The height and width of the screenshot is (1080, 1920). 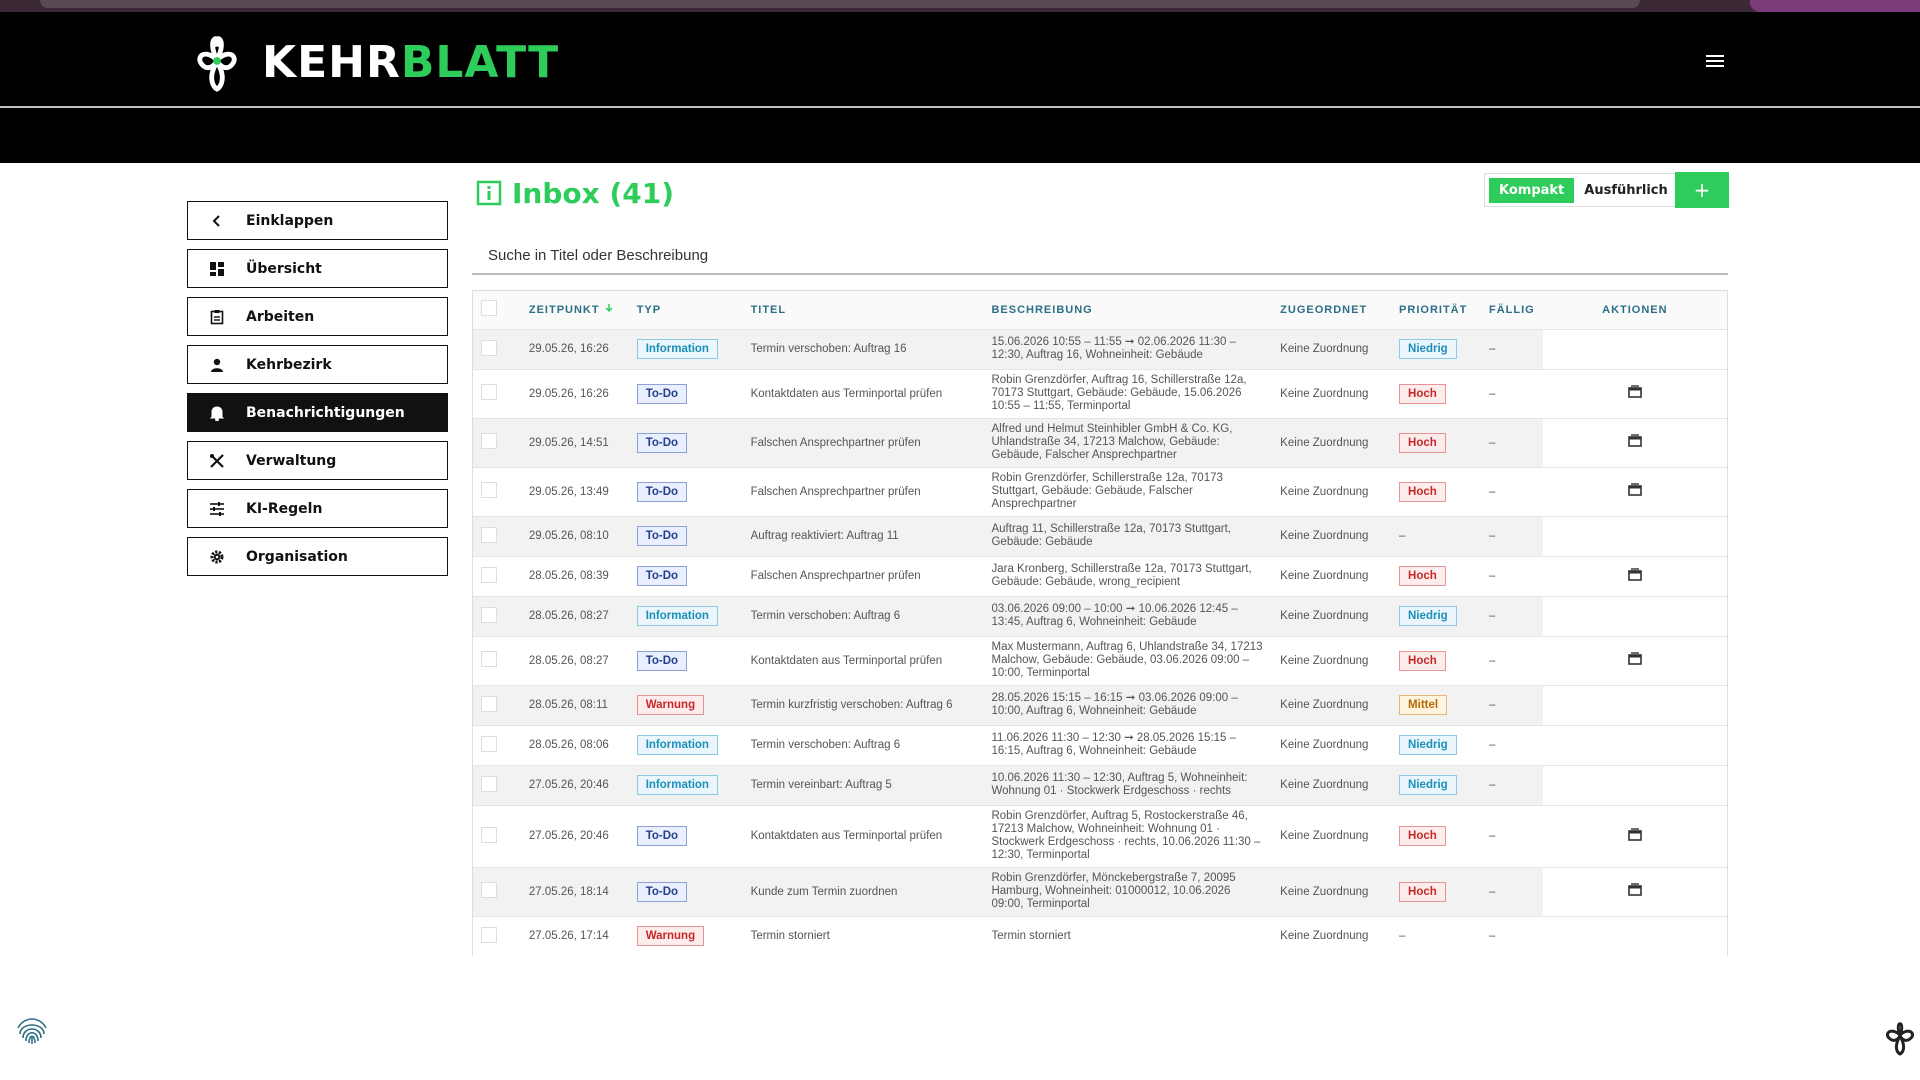 I want to click on clover-corner-icon, so click(x=1900, y=1036).